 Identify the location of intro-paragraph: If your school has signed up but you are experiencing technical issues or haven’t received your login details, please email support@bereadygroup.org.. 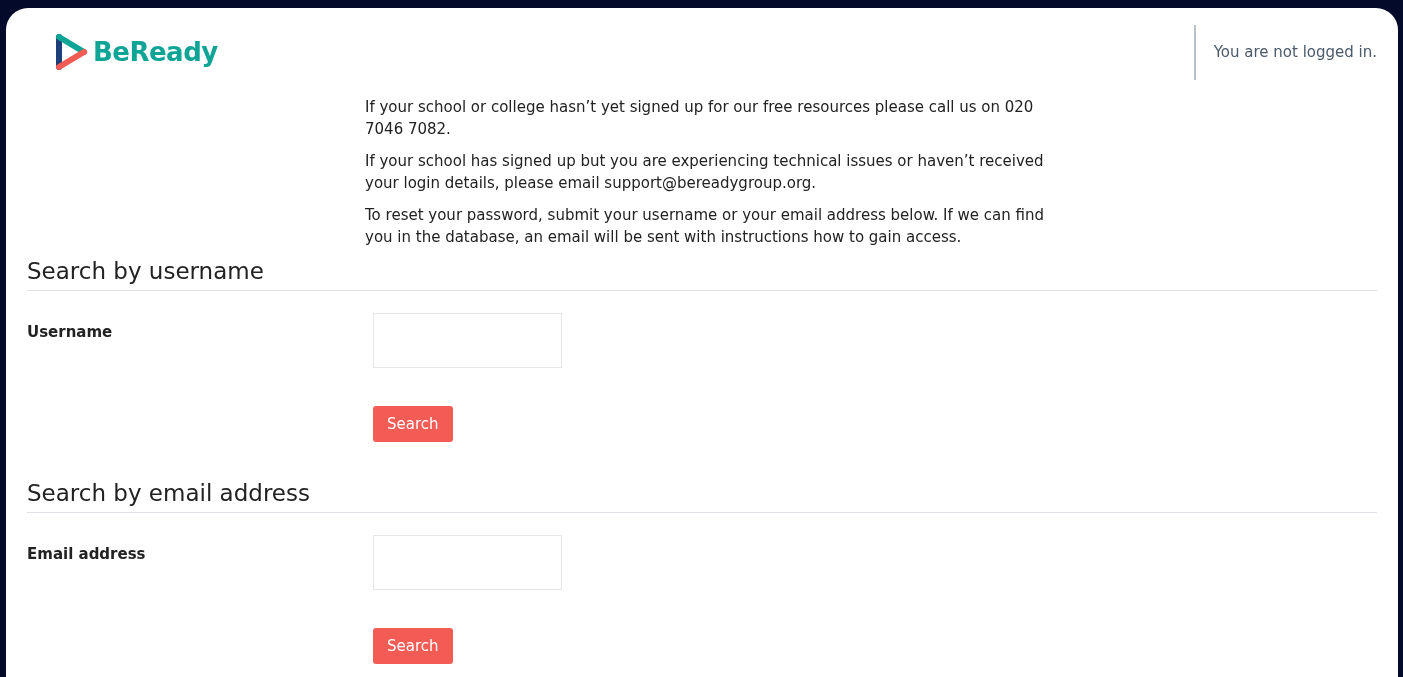
(705, 172).